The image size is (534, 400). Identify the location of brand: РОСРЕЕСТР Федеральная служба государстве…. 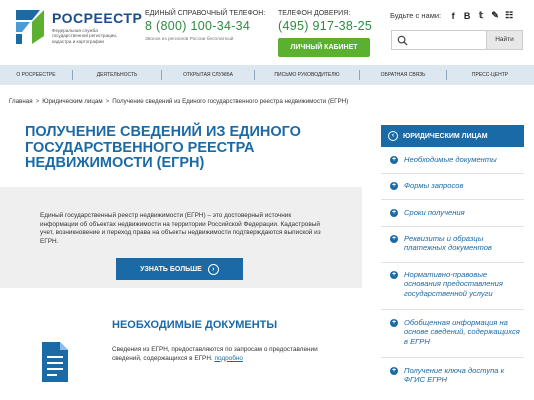
(97, 27).